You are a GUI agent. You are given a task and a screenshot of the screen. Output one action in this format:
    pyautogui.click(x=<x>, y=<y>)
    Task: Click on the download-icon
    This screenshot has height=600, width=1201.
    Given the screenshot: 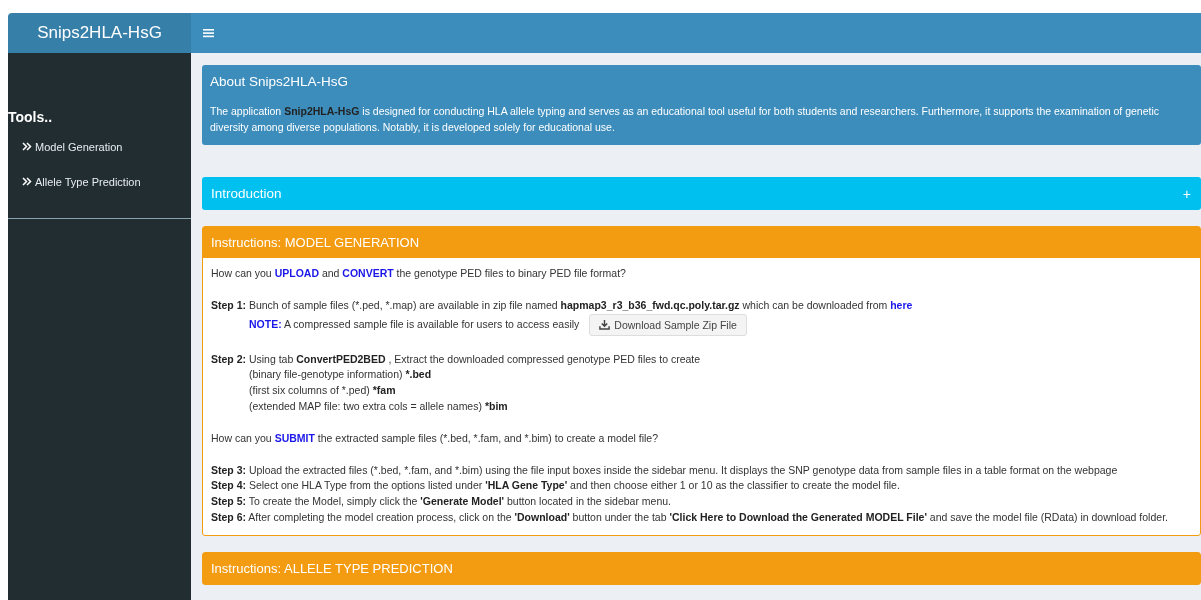 What is the action you would take?
    pyautogui.click(x=605, y=325)
    